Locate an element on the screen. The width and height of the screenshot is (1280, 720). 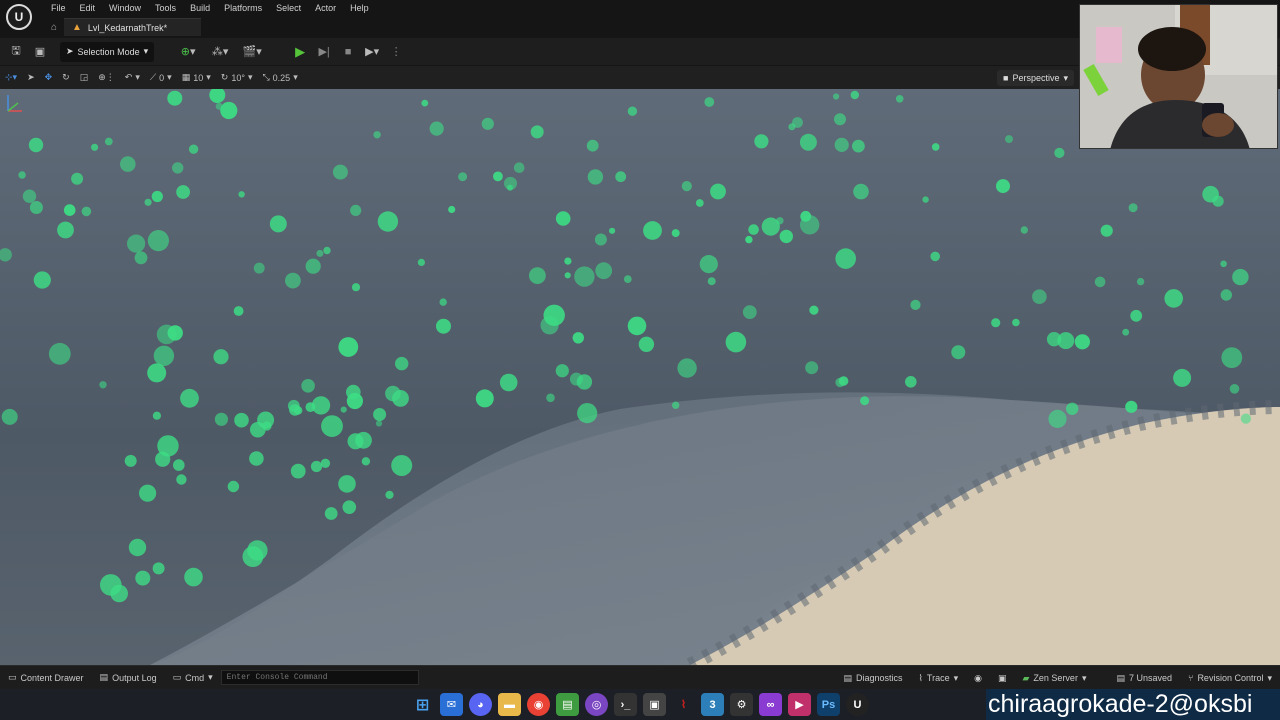
scale-snap: ⤡ 0.25 ▾ is located at coordinates (279, 77).